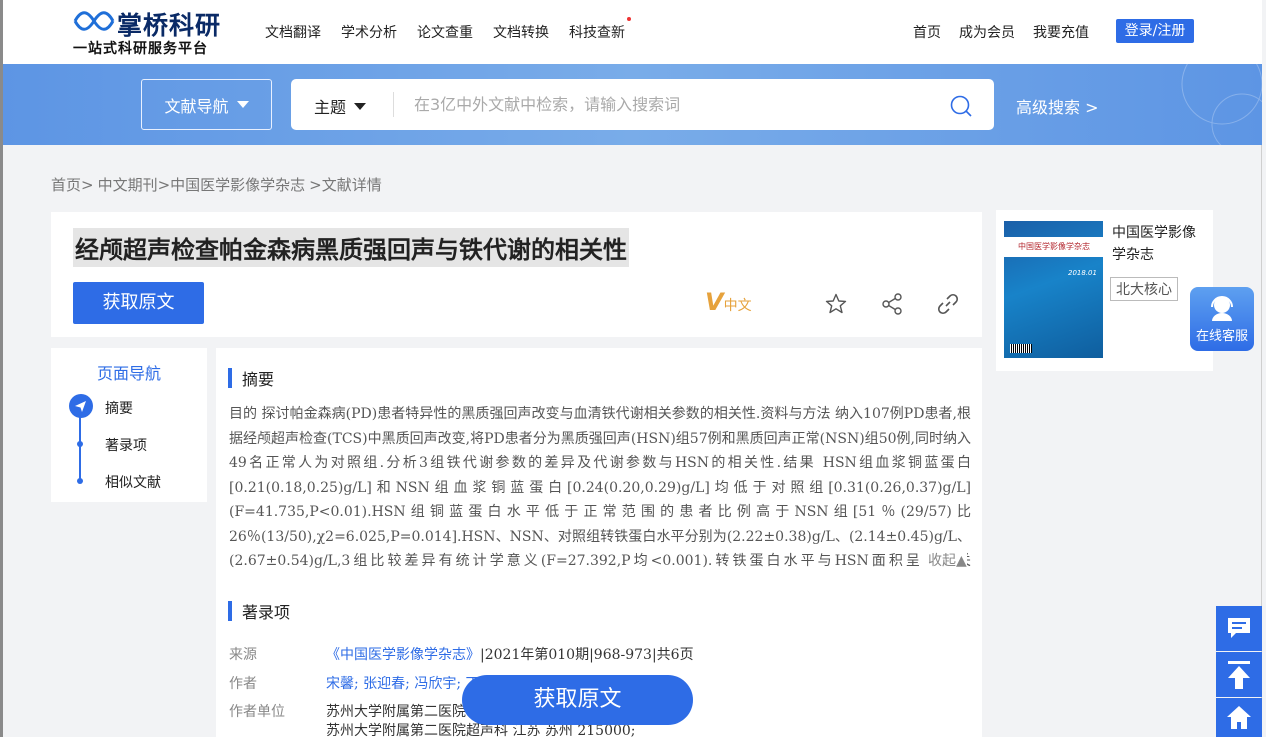 The image size is (1266, 737). Describe the element at coordinates (94, 21) in the screenshot. I see `logo-mark-icon` at that location.